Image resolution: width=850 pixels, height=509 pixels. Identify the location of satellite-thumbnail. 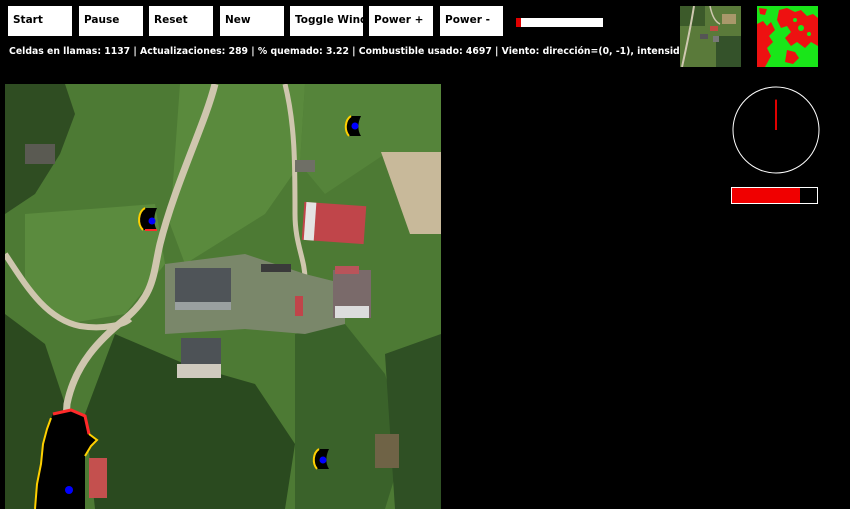
(710, 36).